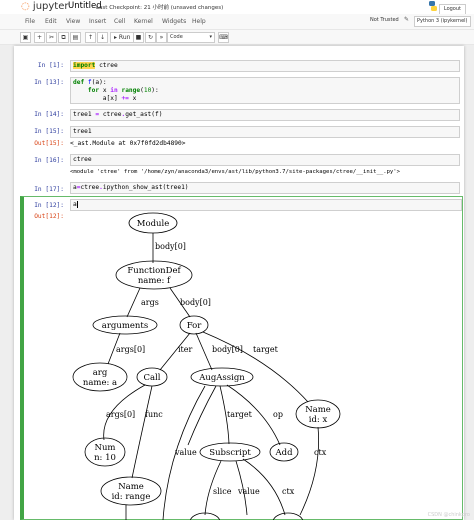 Image resolution: width=474 pixels, height=520 pixels. What do you see at coordinates (100, 373) in the screenshot?
I see `node-label: arg` at bounding box center [100, 373].